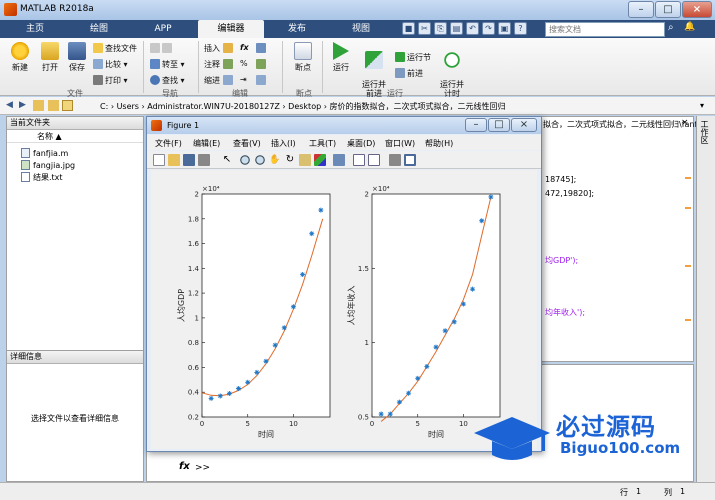 The width and height of the screenshot is (715, 500). I want to click on compare-button: 比较 ▾, so click(110, 64).